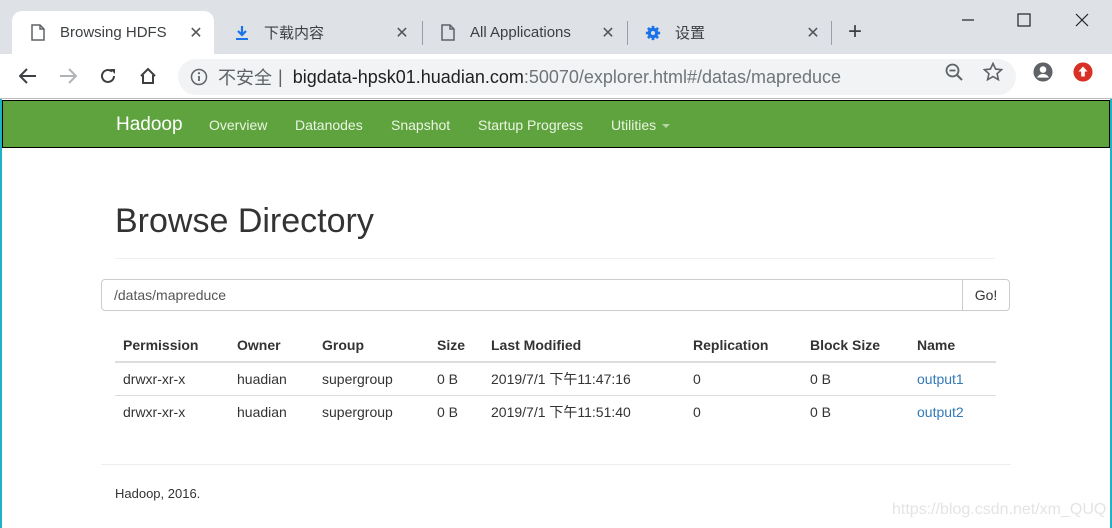 This screenshot has width=1112, height=528. What do you see at coordinates (940, 412) in the screenshot?
I see `directory-link: output2` at bounding box center [940, 412].